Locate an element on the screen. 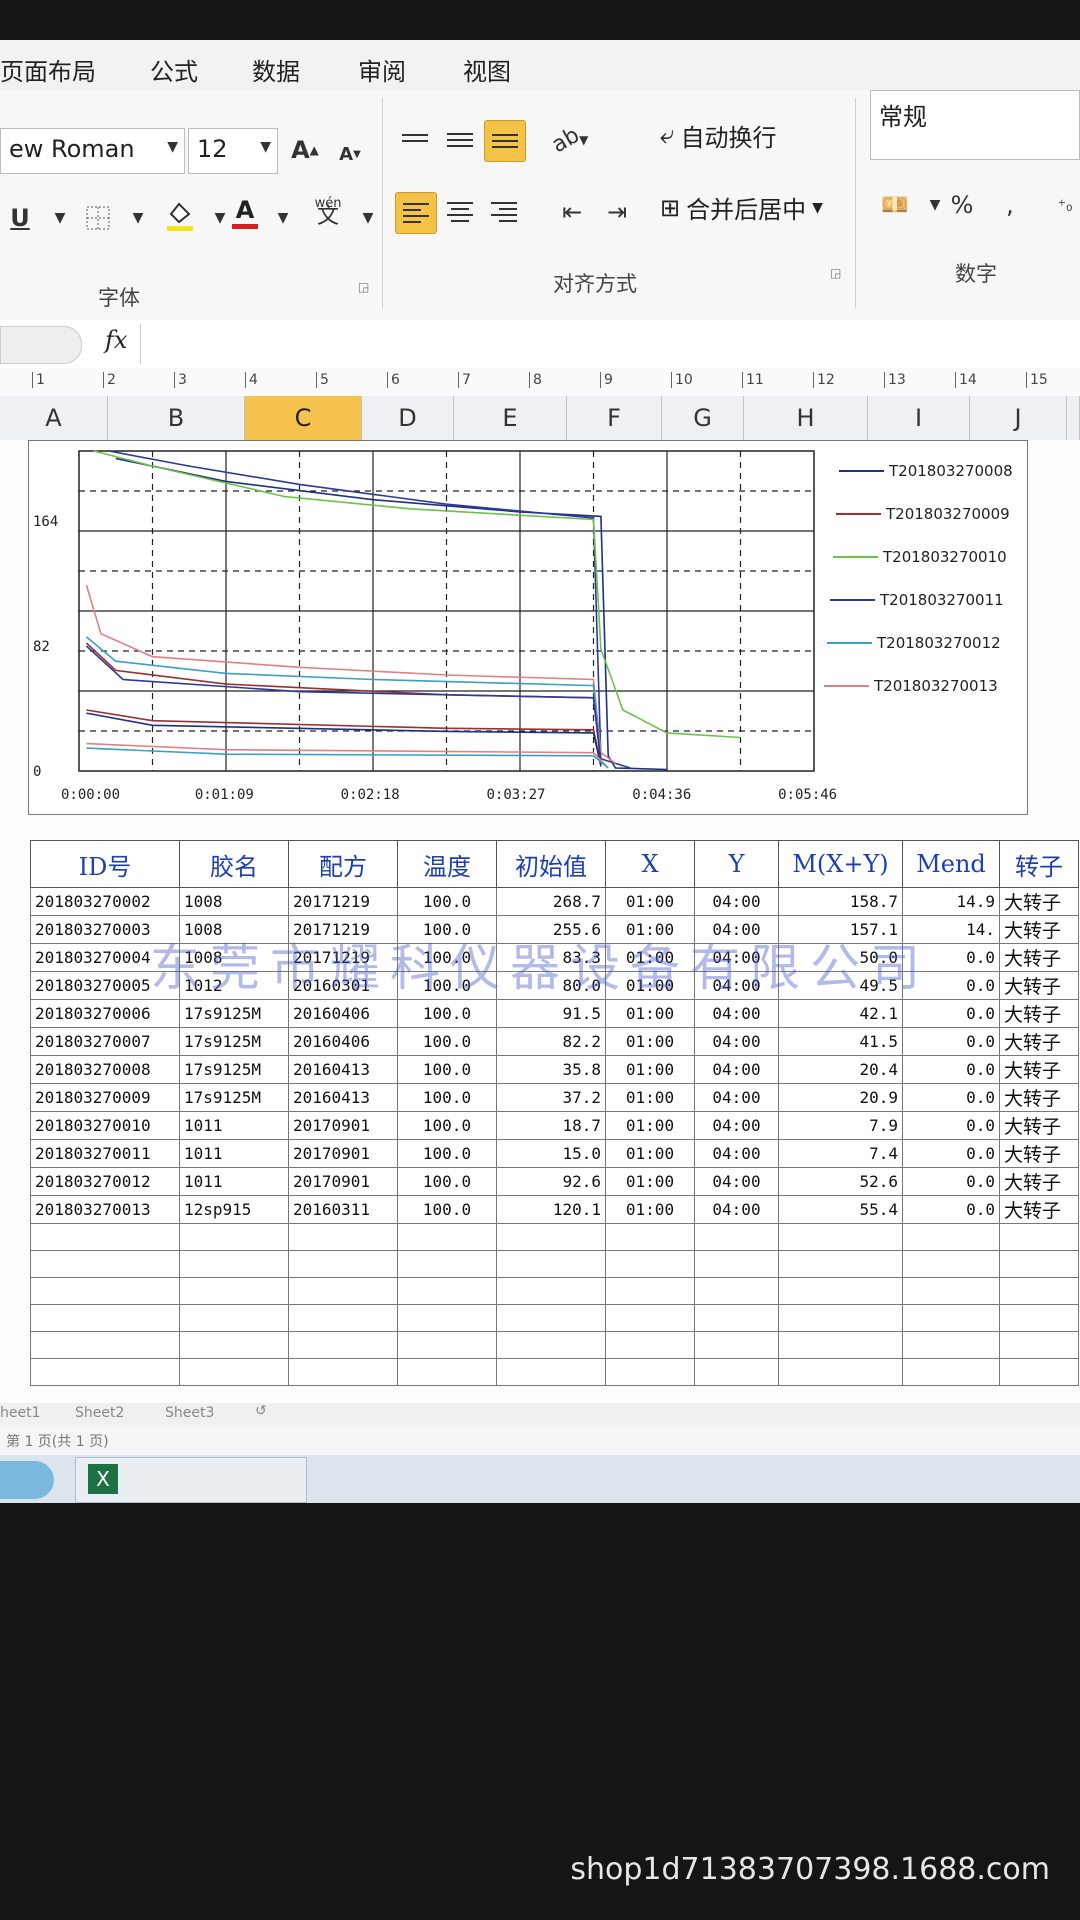 The image size is (1080, 1920). table-cell: 20171219 is located at coordinates (343, 901).